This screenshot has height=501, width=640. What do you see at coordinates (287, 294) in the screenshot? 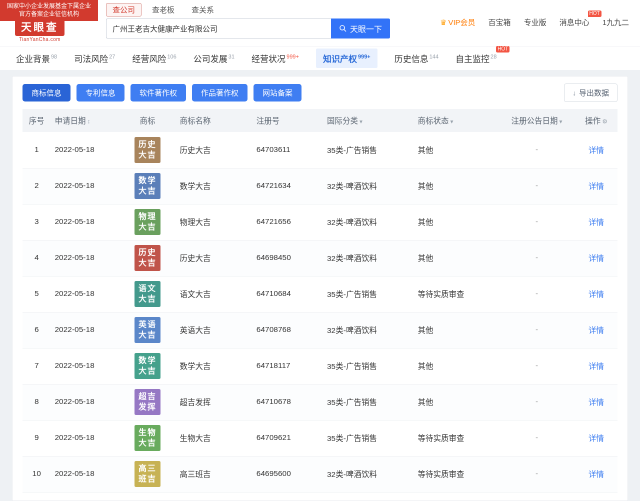
I see `cell-reg-no: 64710684` at bounding box center [287, 294].